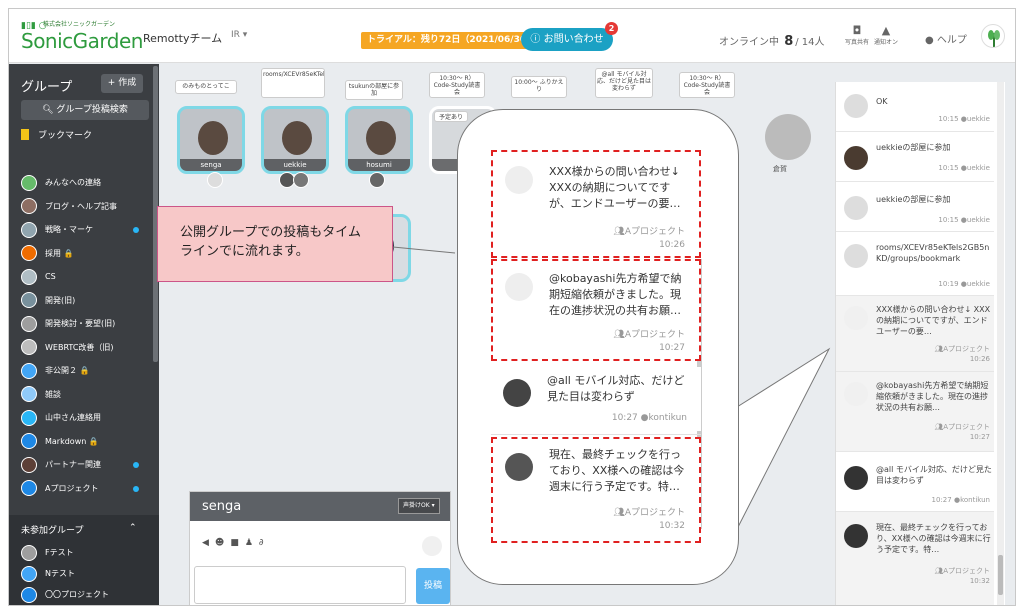 This screenshot has height=606, width=1024. I want to click on timeline-scroll-thumb, so click(1000, 575).